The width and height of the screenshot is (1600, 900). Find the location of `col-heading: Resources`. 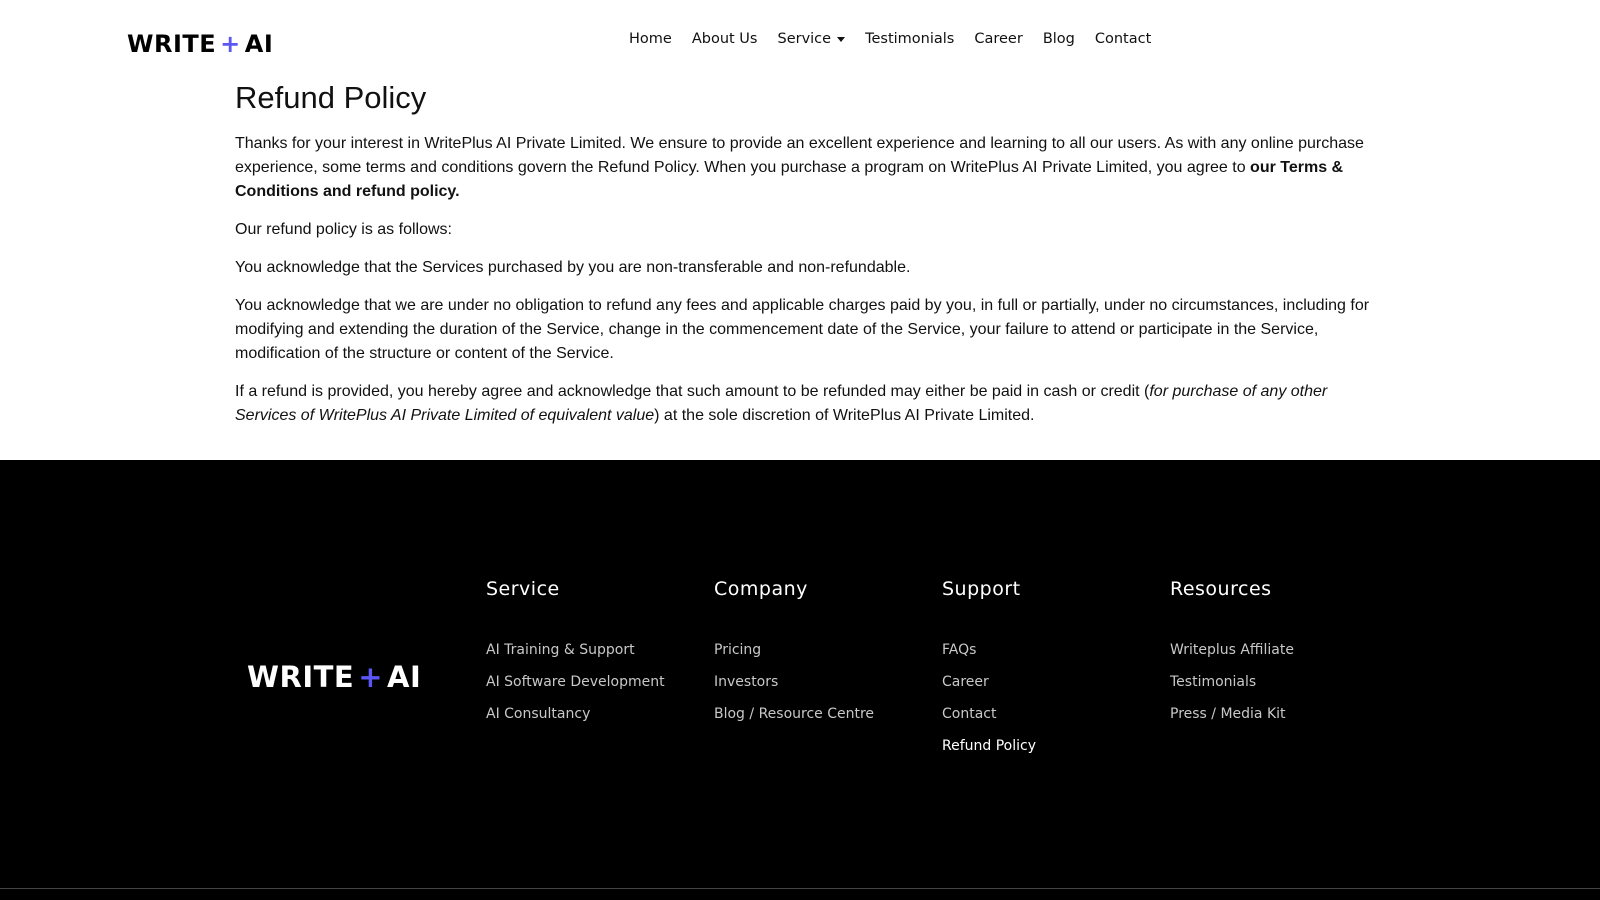

col-heading: Resources is located at coordinates (1221, 589).